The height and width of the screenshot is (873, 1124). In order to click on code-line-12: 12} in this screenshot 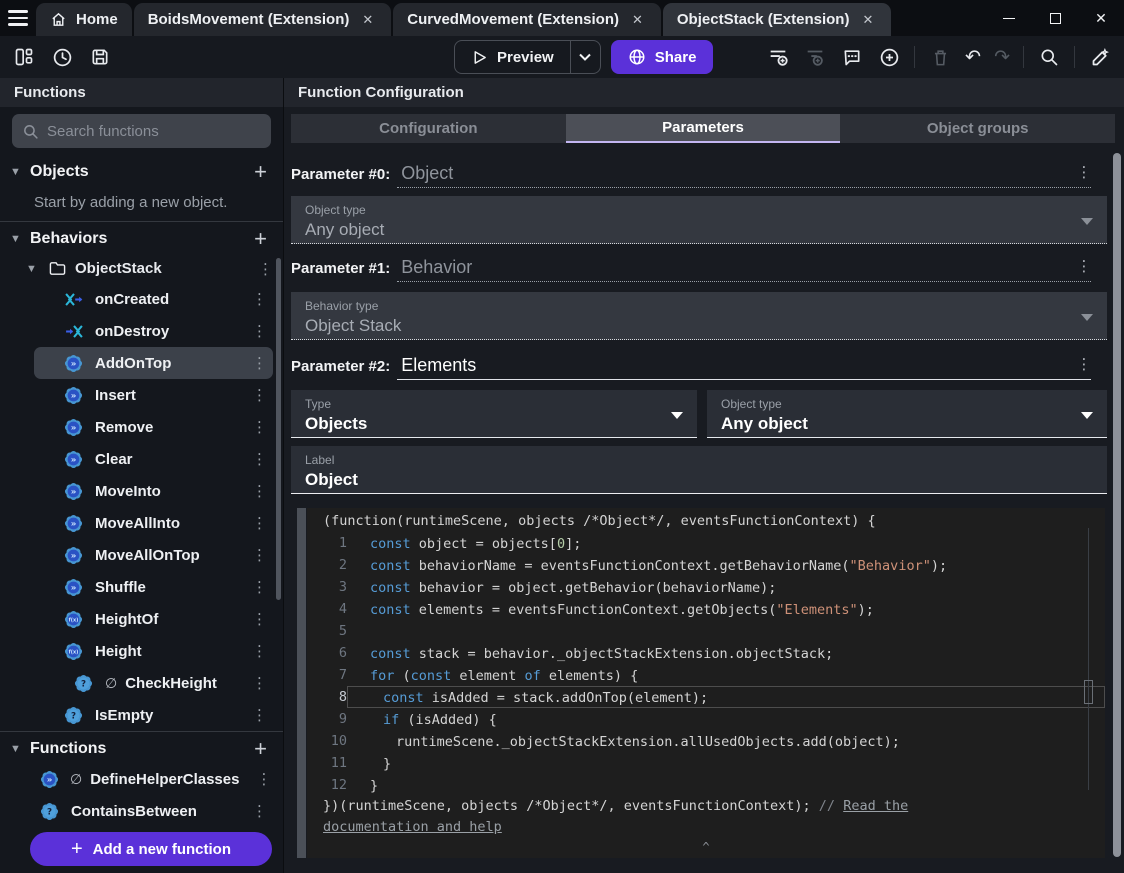, I will do `click(706, 785)`.